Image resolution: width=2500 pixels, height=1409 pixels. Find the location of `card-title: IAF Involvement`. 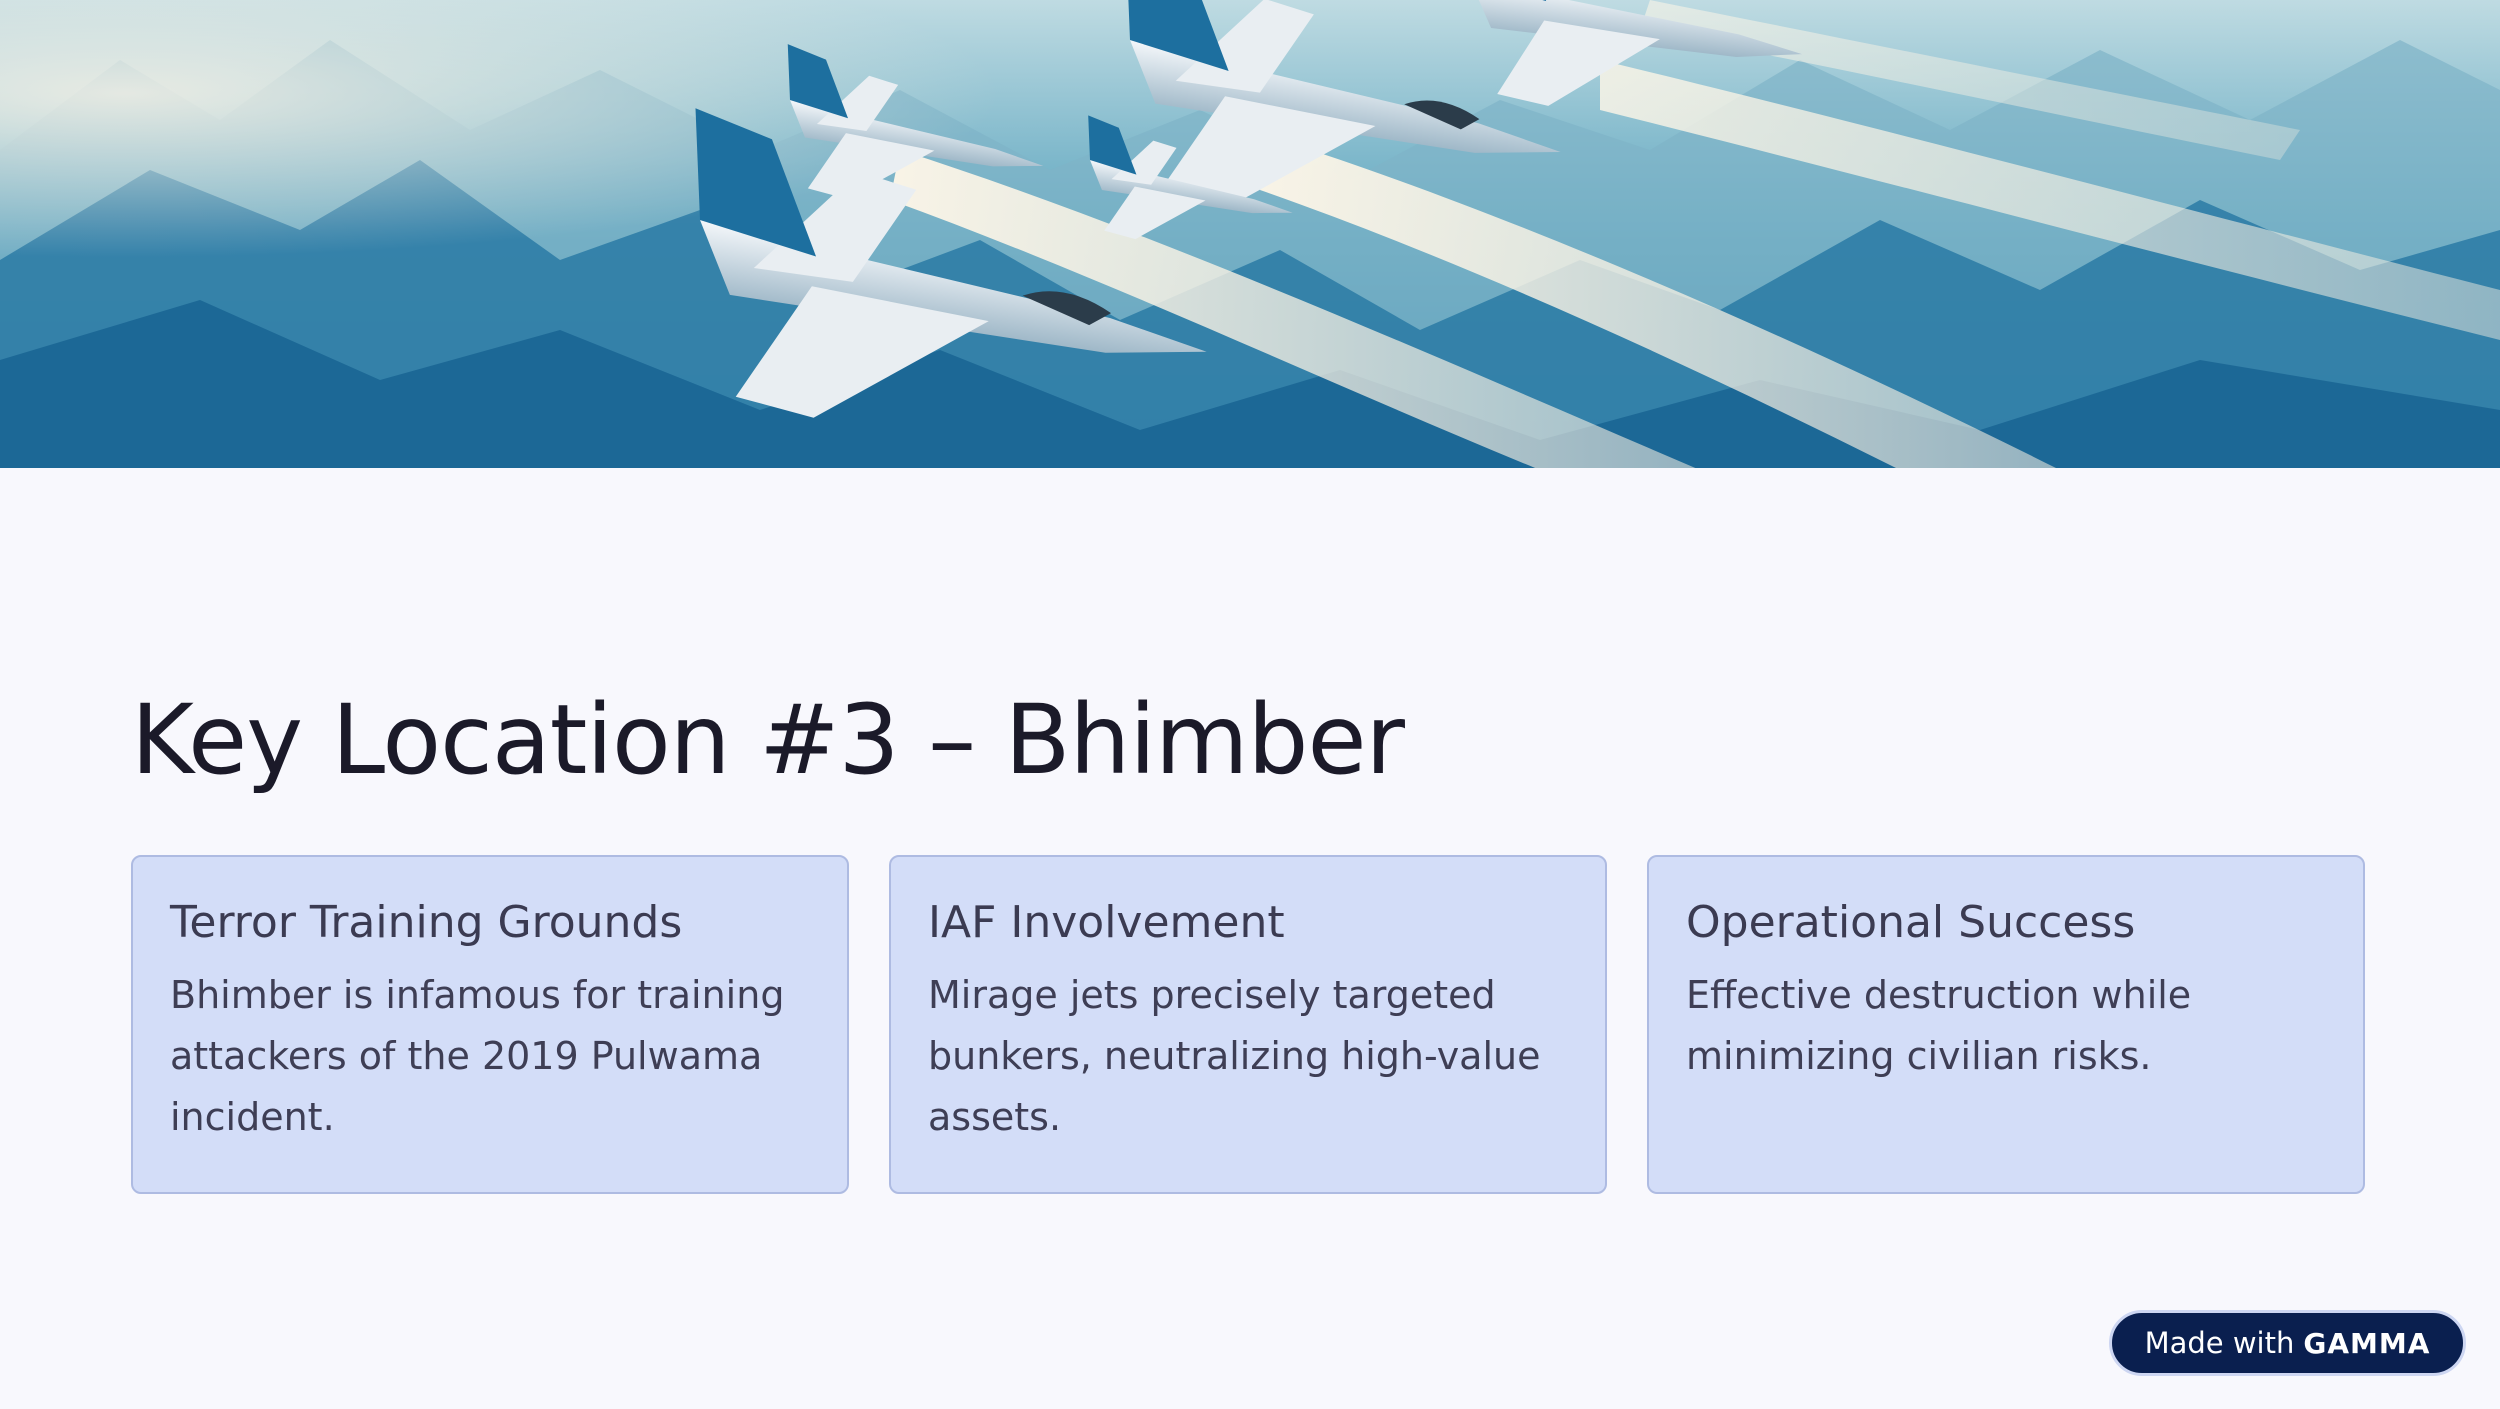

card-title: IAF Involvement is located at coordinates (1106, 922).